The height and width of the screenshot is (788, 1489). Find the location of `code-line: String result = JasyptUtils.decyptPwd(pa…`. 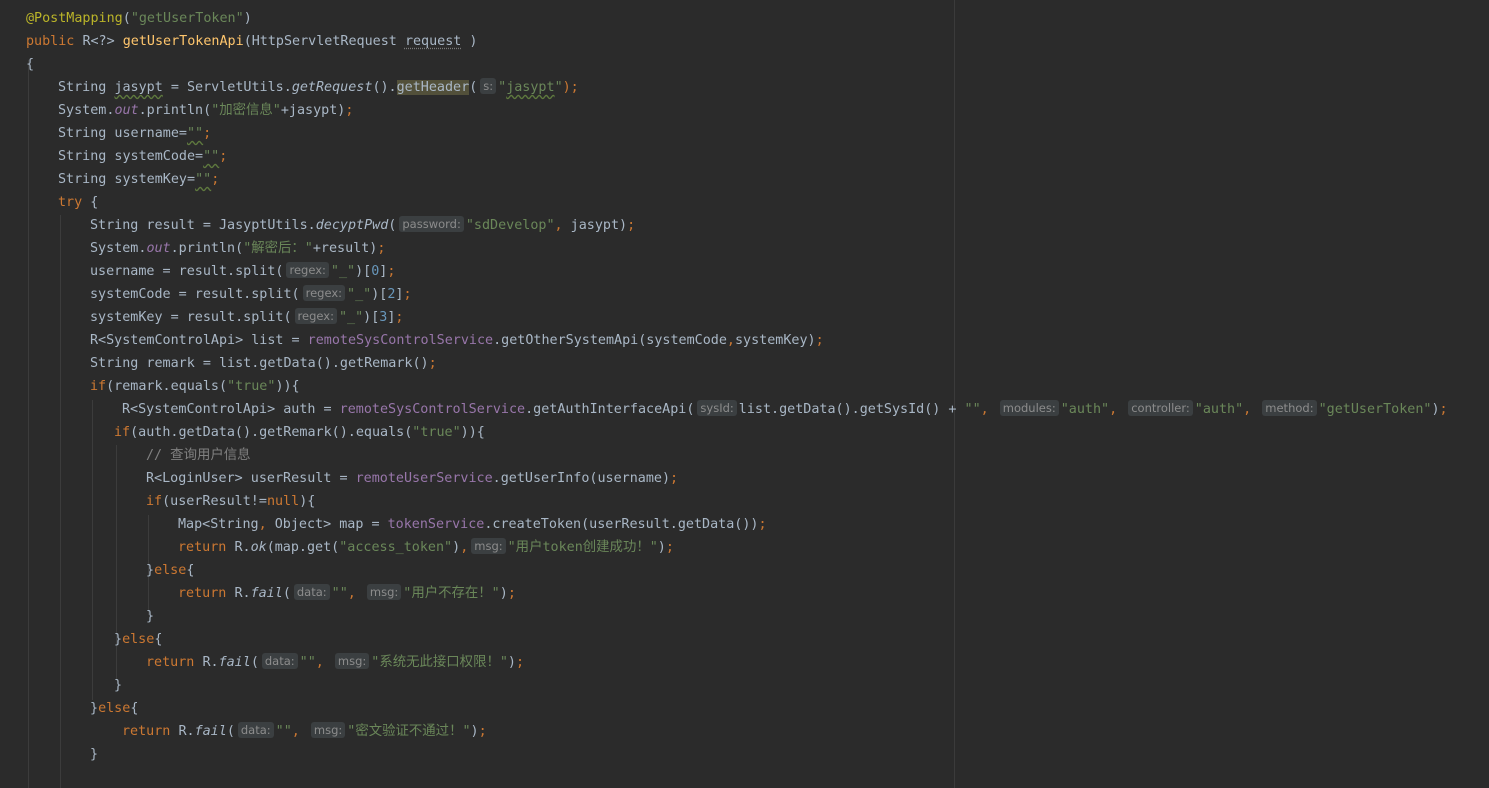

code-line: String result = JasyptUtils.decyptPwd(pa… is located at coordinates (362, 225).